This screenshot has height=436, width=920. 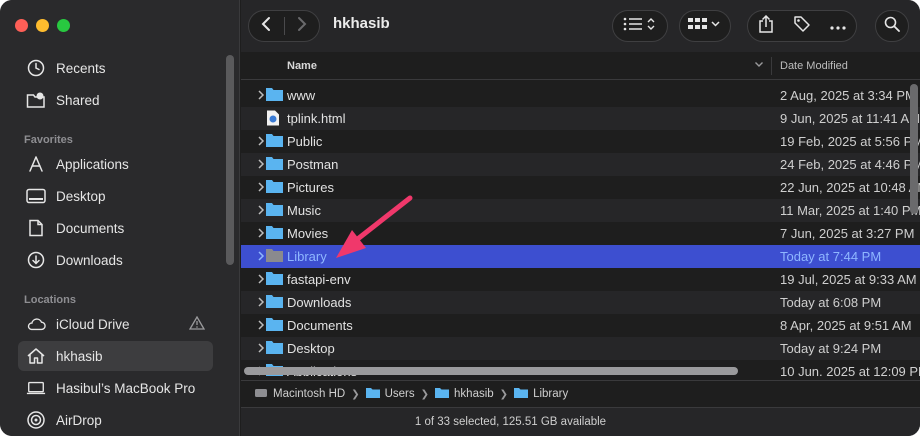 I want to click on file-date-modified: 19 Jul, 2025 at 9:33 AM, so click(x=848, y=279).